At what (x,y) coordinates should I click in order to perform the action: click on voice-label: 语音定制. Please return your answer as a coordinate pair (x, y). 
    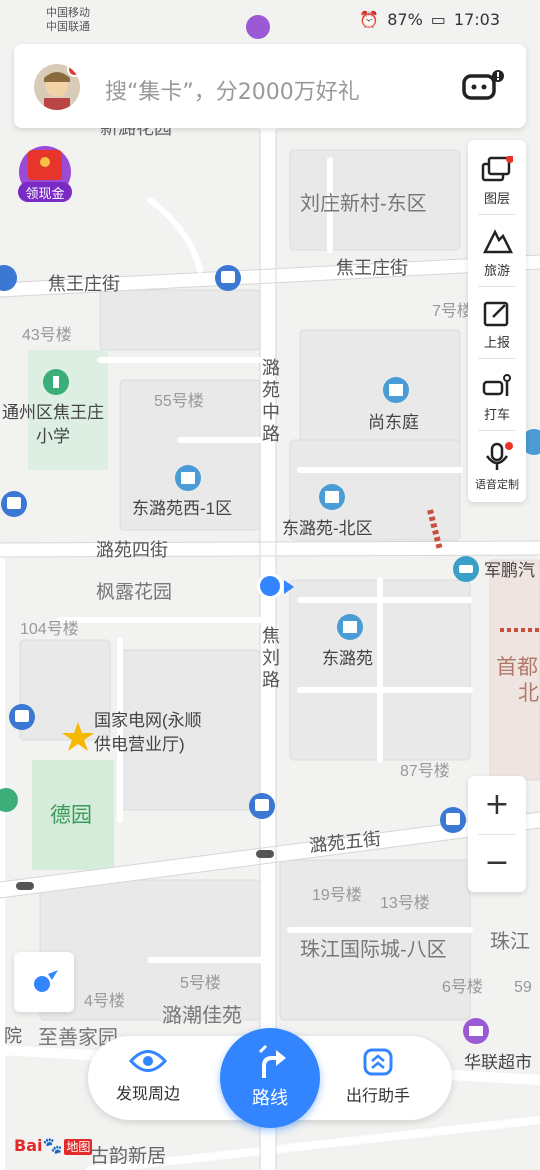
    Looking at the image, I should click on (497, 484).